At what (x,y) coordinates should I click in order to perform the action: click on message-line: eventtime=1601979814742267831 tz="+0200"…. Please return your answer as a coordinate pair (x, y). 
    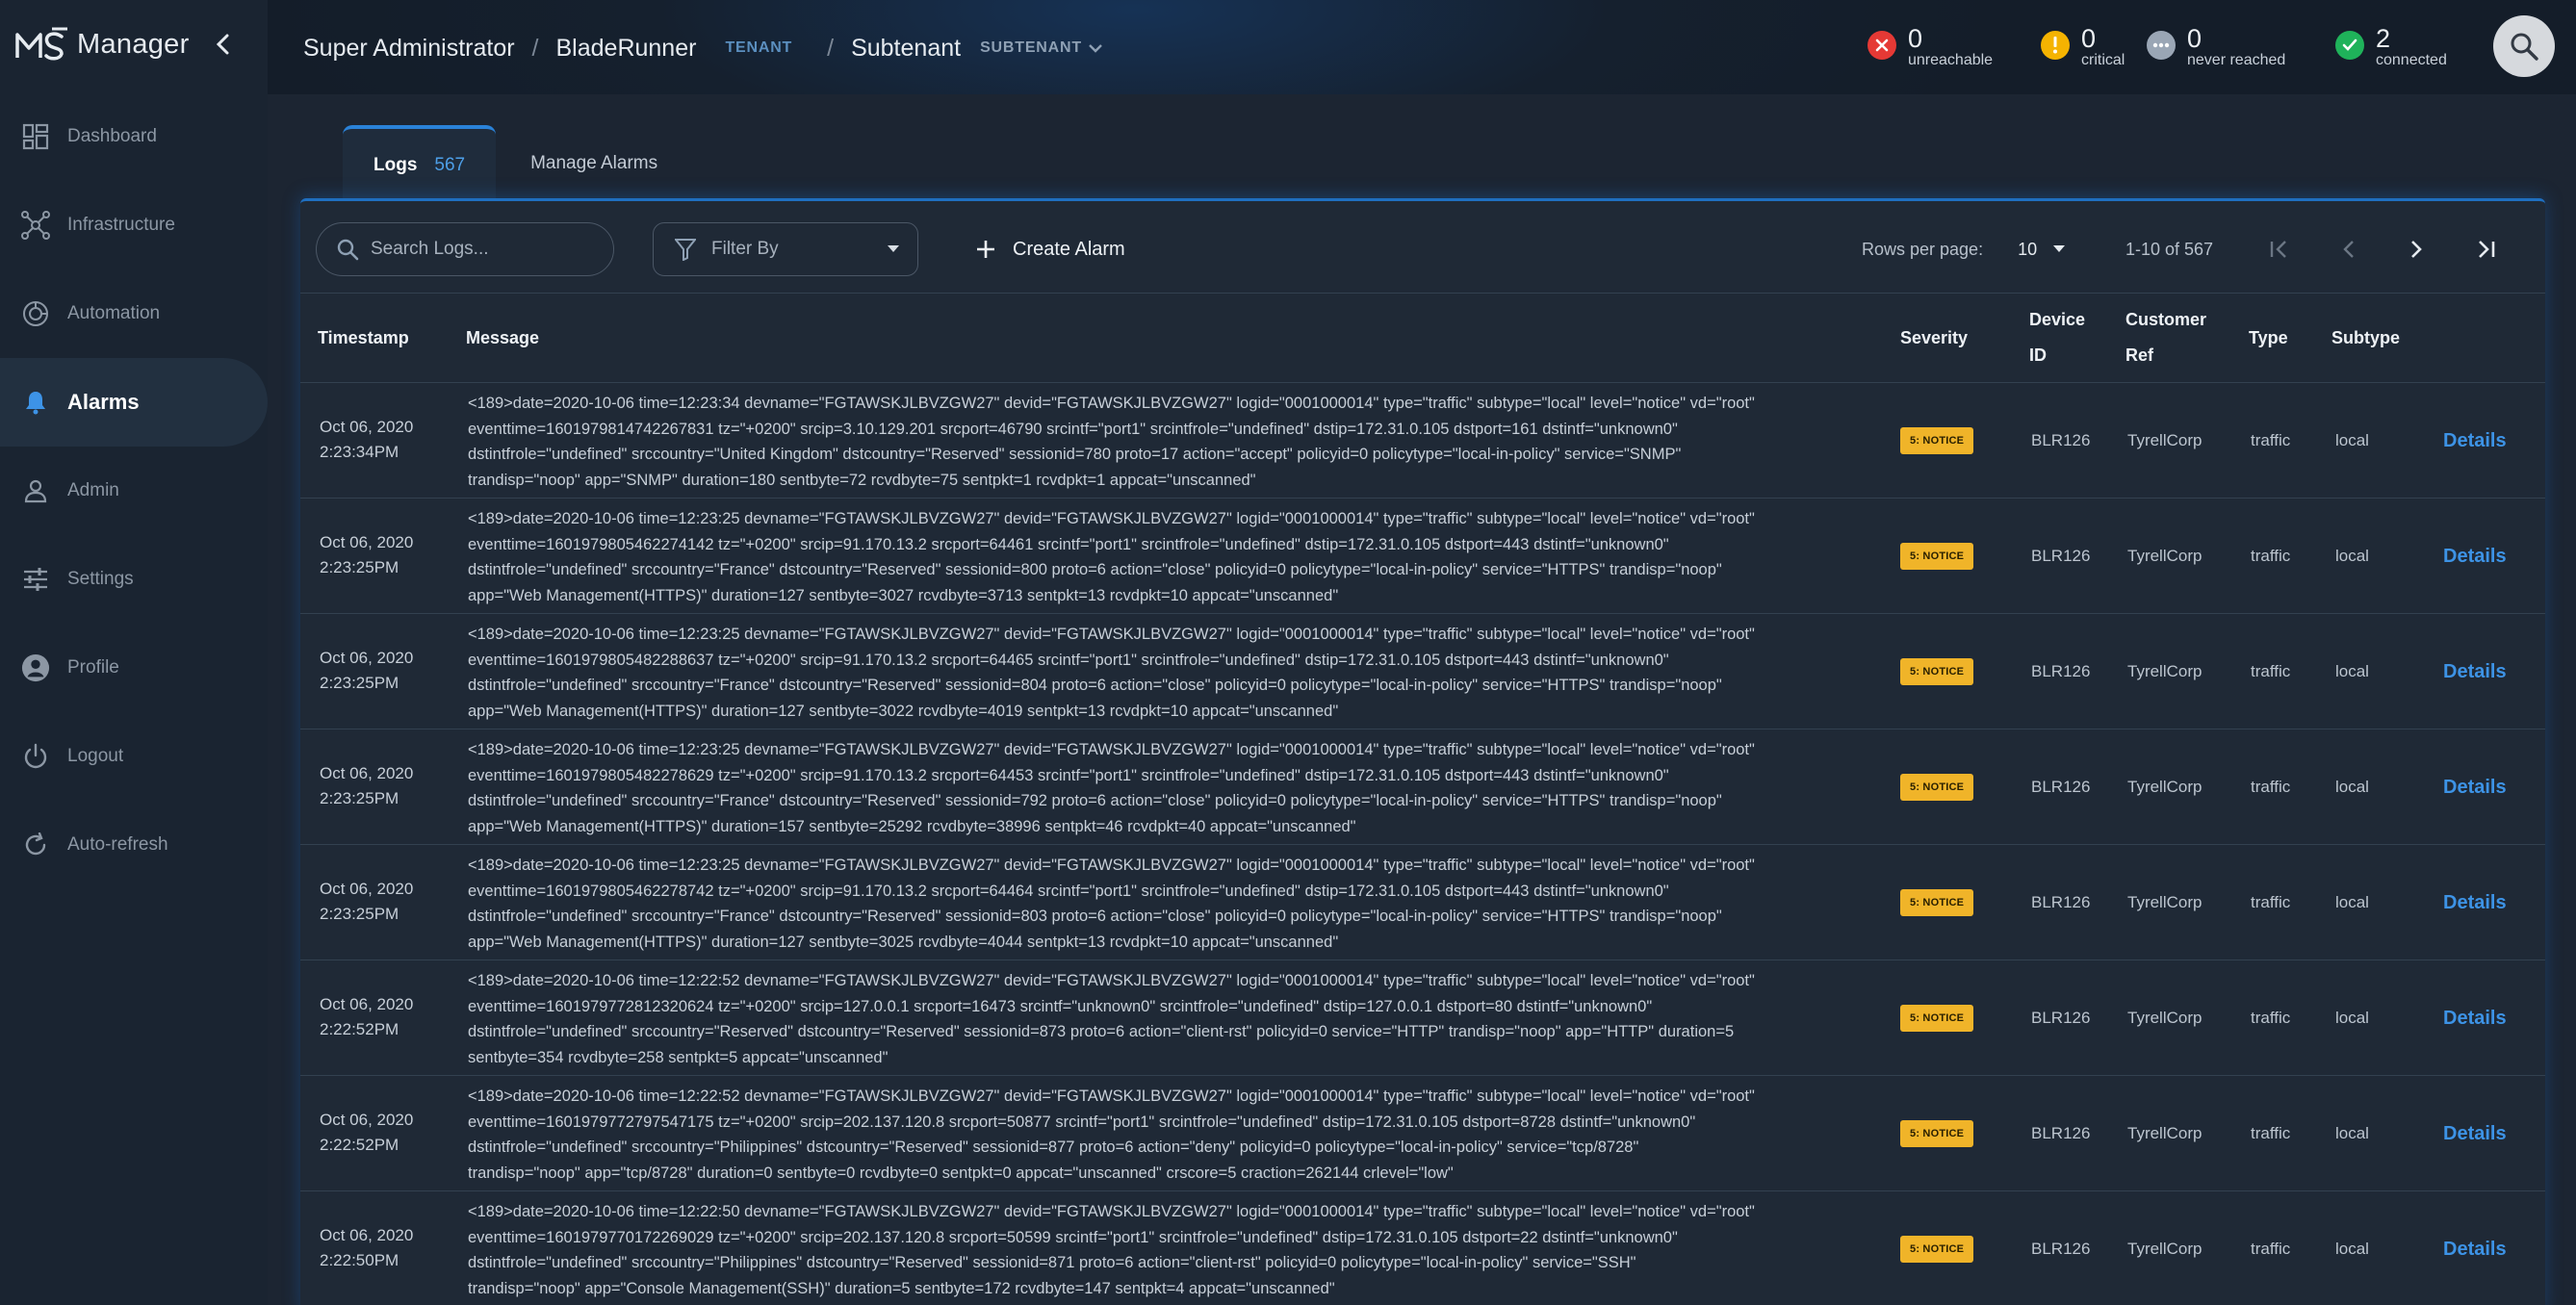
    Looking at the image, I should click on (1073, 429).